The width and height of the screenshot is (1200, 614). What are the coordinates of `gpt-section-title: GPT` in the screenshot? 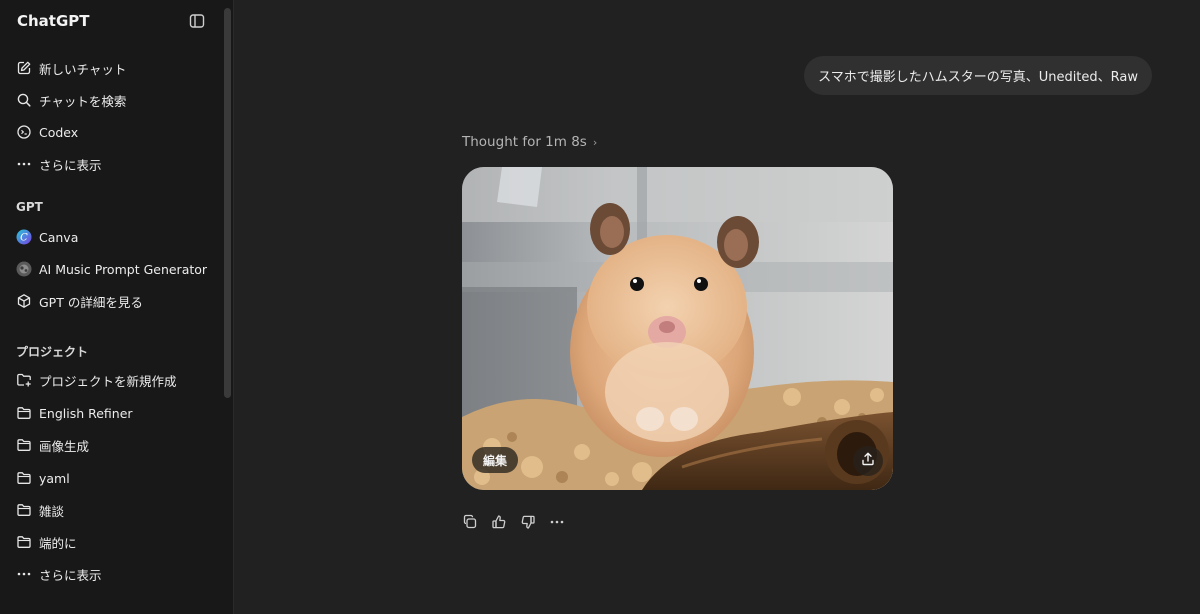 It's located at (29, 207).